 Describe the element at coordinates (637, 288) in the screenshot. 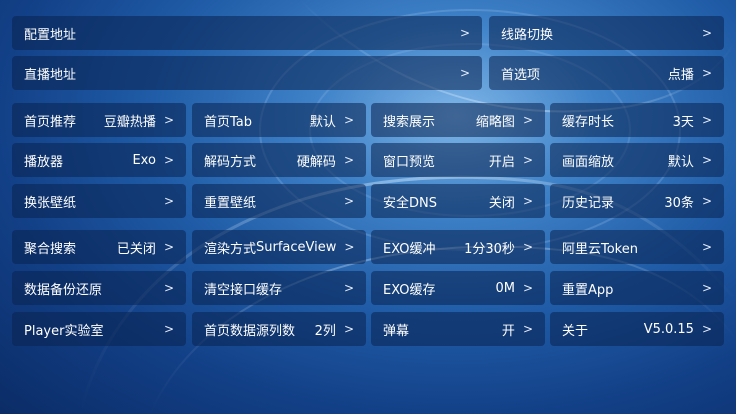

I see `setting-item-4-3: 重置App >` at that location.